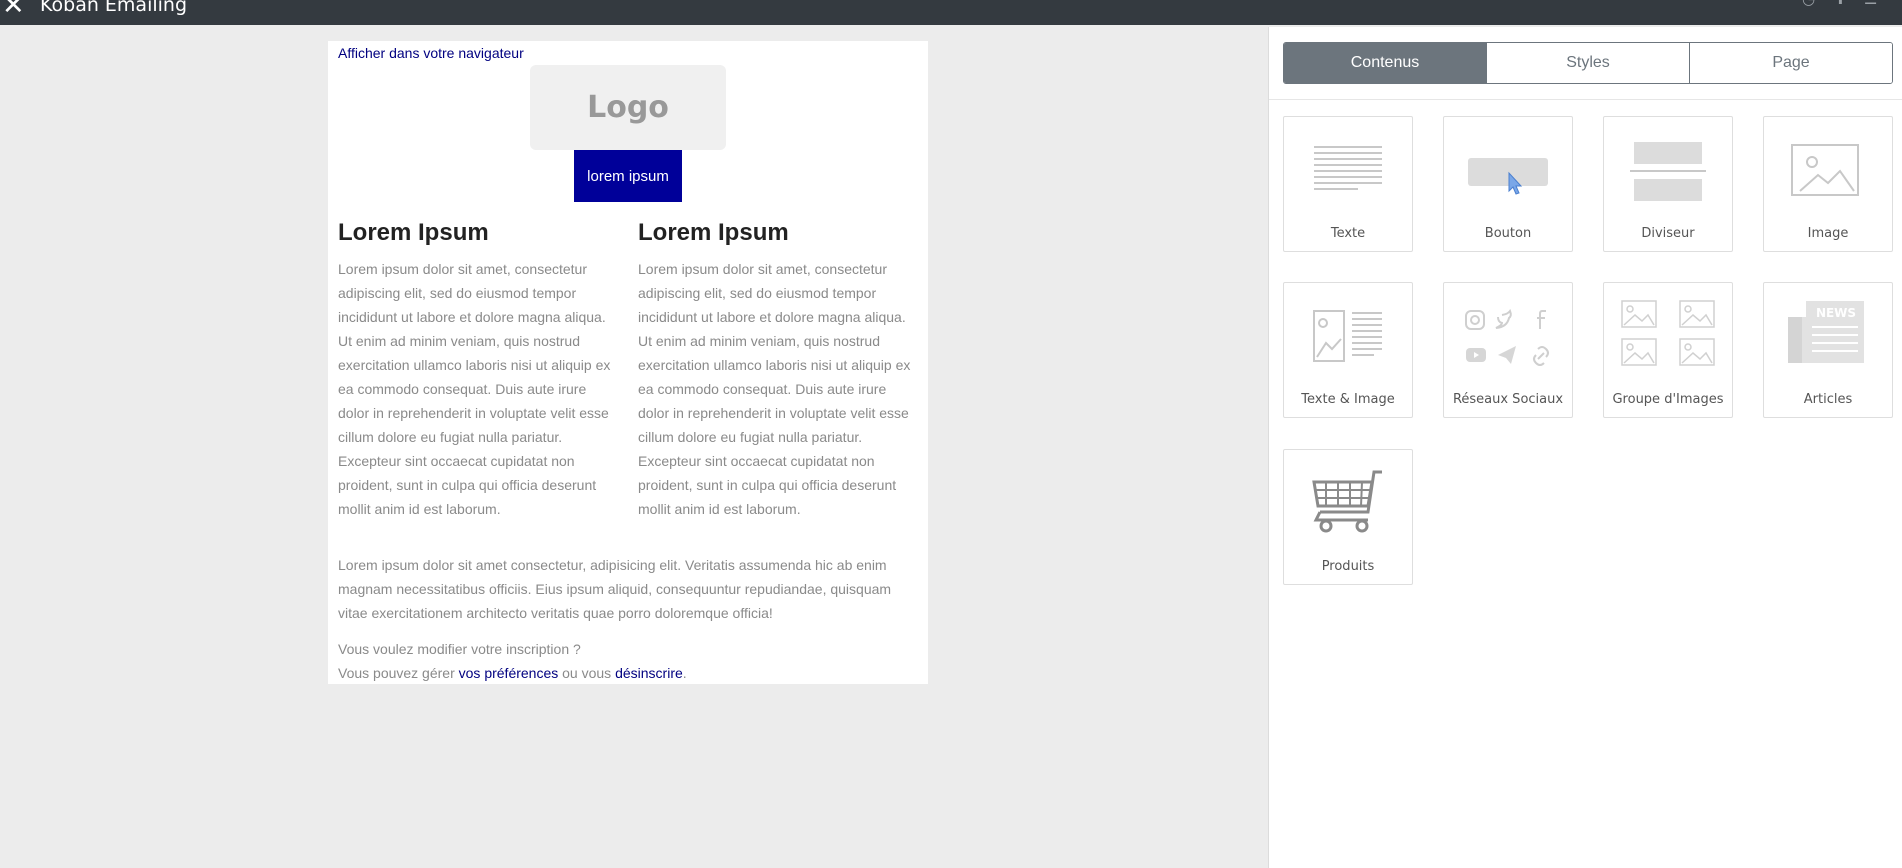  What do you see at coordinates (1825, 170) in the screenshot?
I see `image-block-icon` at bounding box center [1825, 170].